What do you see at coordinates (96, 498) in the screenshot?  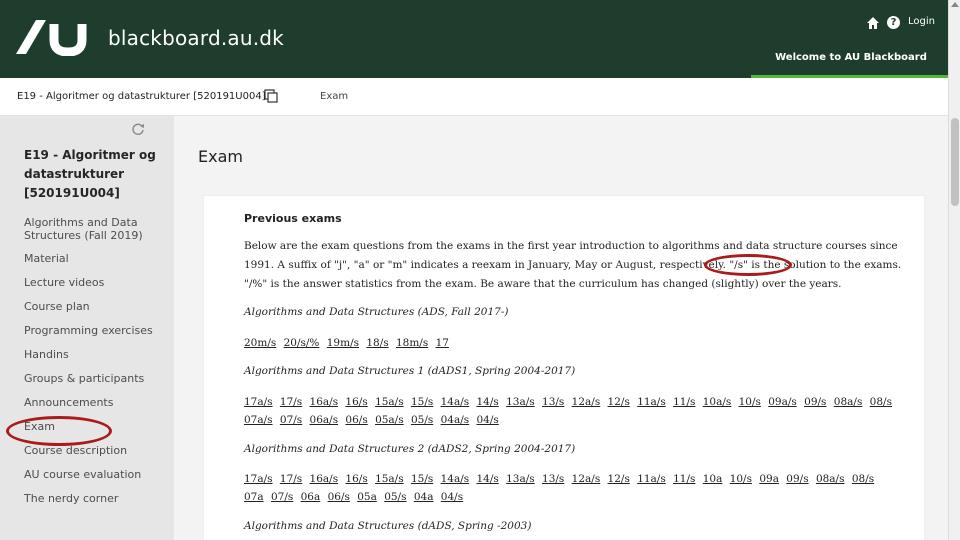 I see `sidebar-item-nerdy-corner: The nerdy corner` at bounding box center [96, 498].